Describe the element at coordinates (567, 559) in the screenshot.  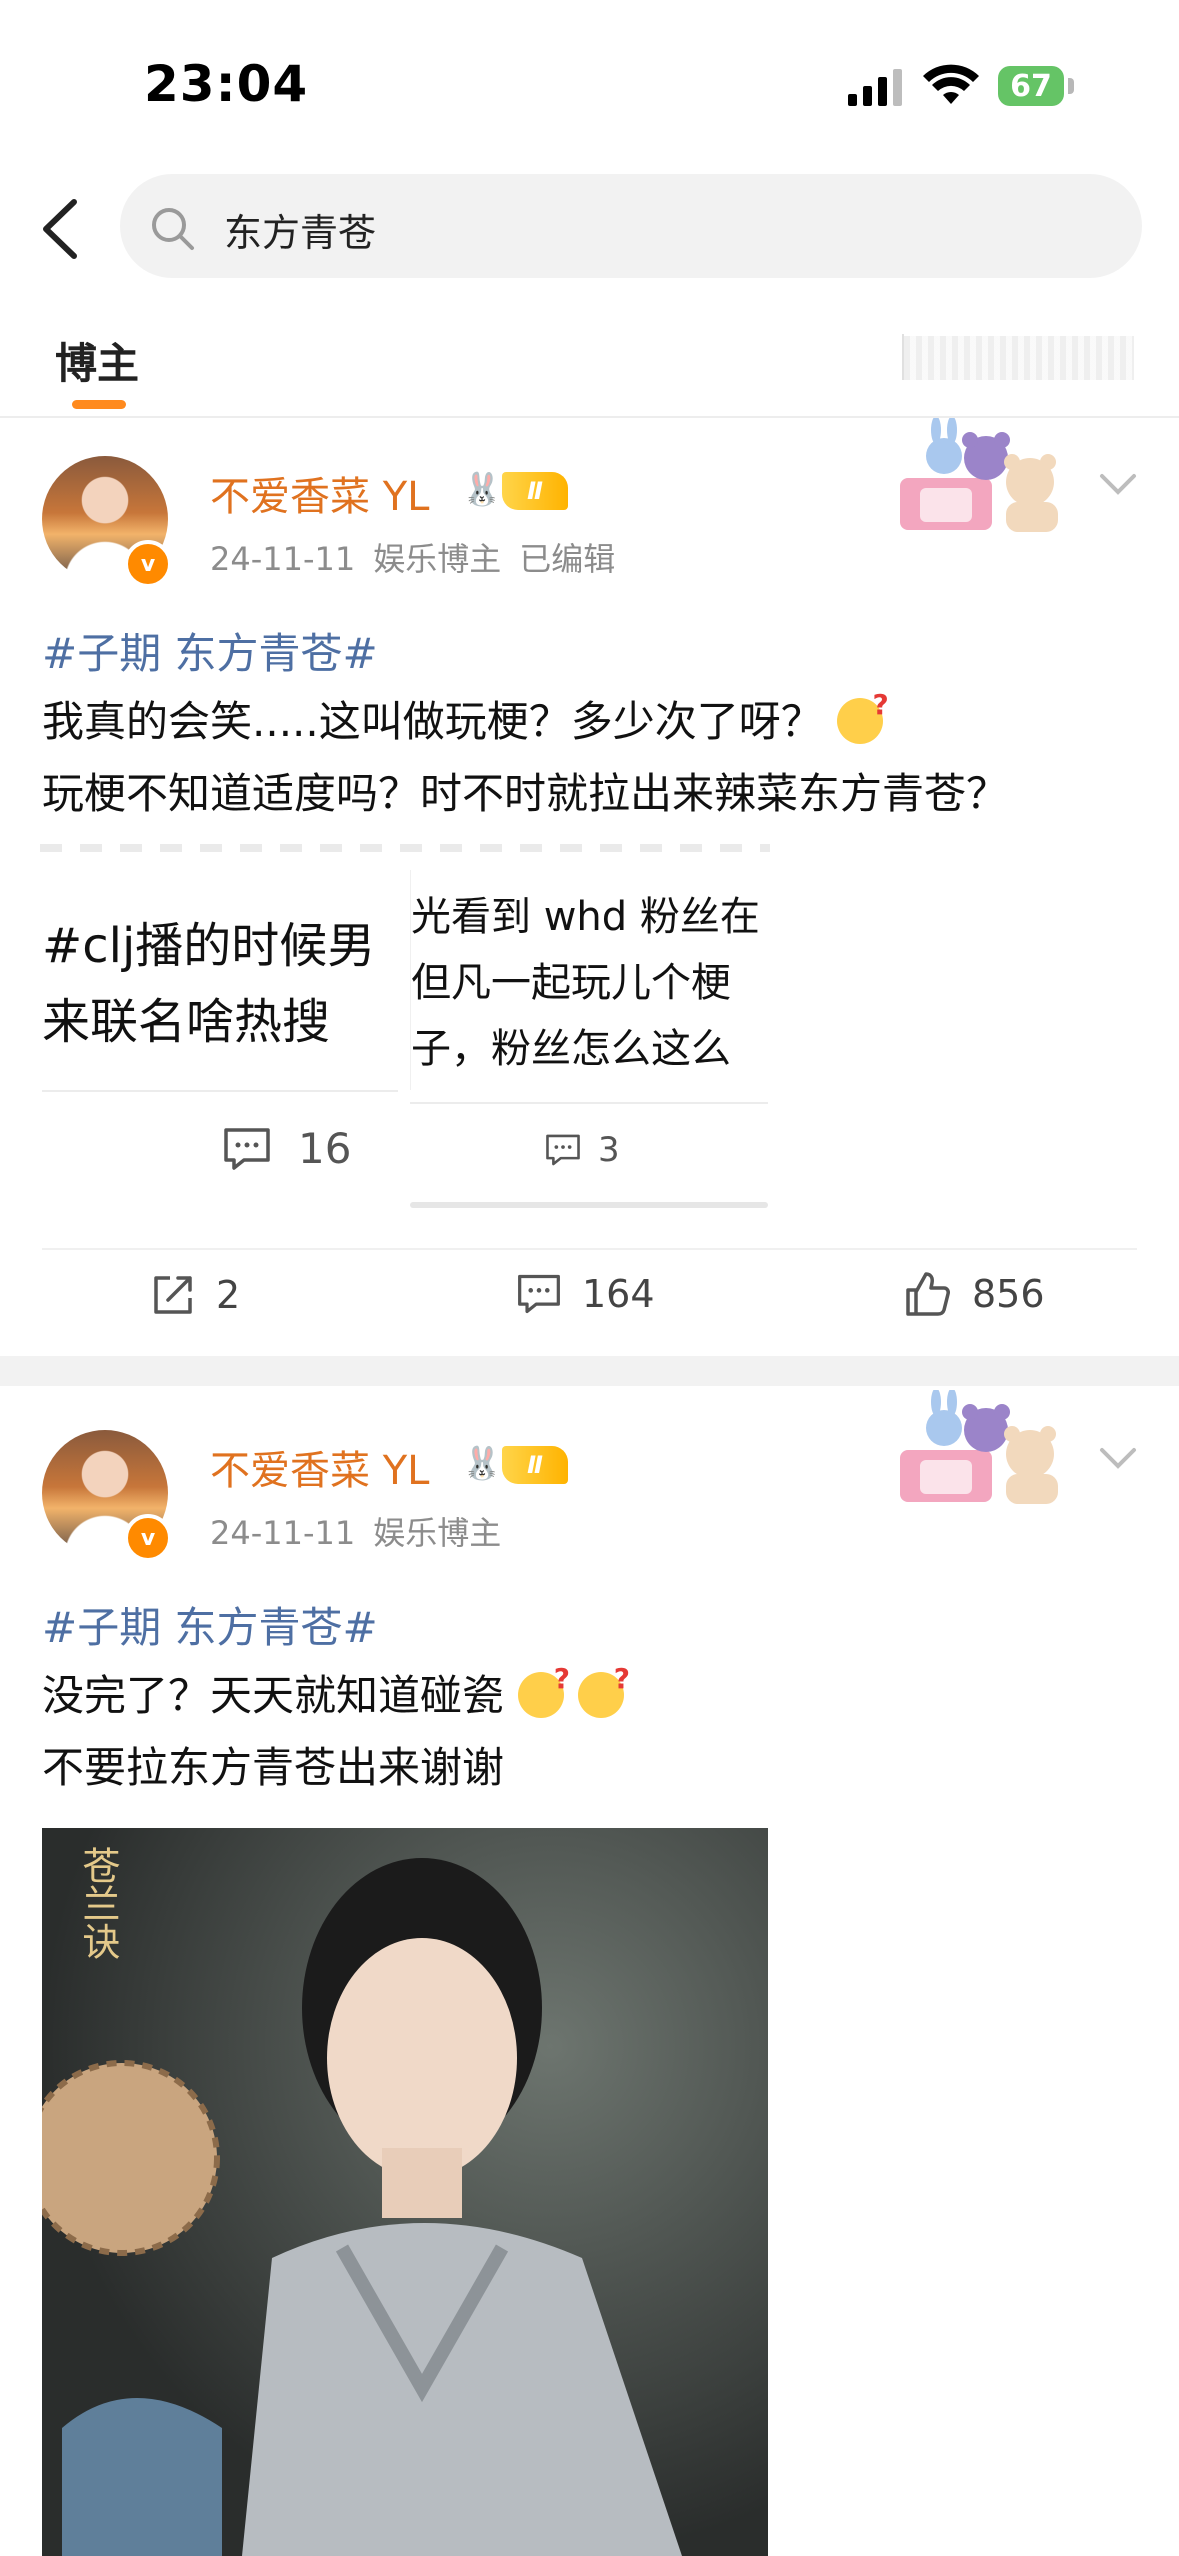
I see `post-edited: 已编辑` at that location.